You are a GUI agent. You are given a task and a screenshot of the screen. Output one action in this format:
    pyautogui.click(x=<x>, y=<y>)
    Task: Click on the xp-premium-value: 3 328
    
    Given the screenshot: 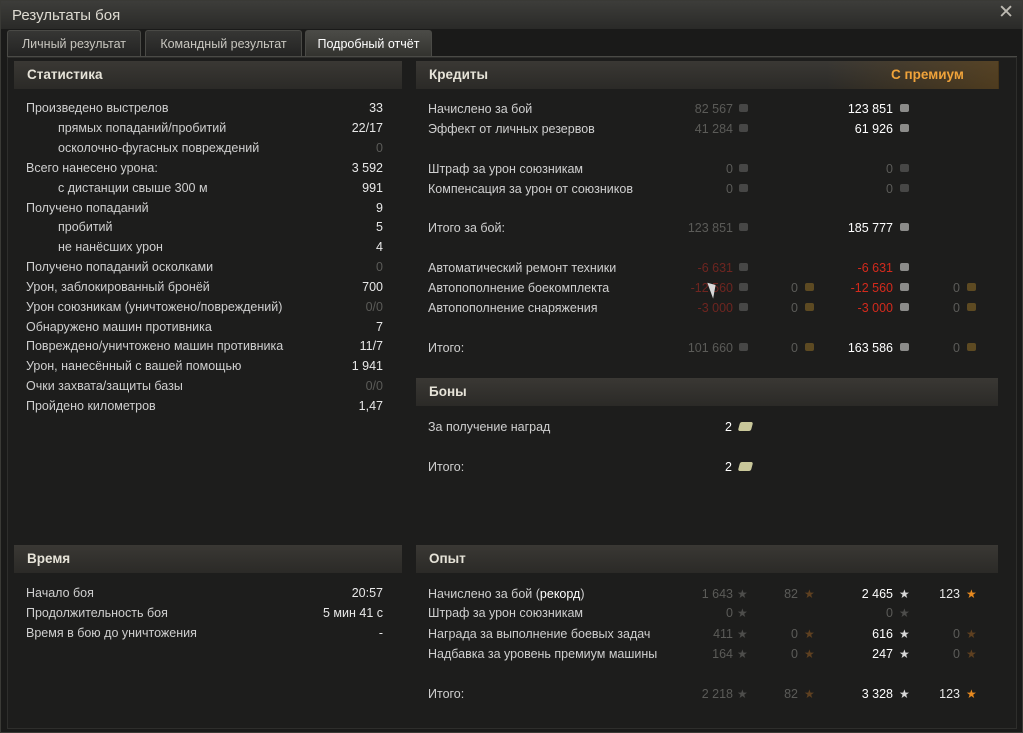 What is the action you would take?
    pyautogui.click(x=877, y=694)
    